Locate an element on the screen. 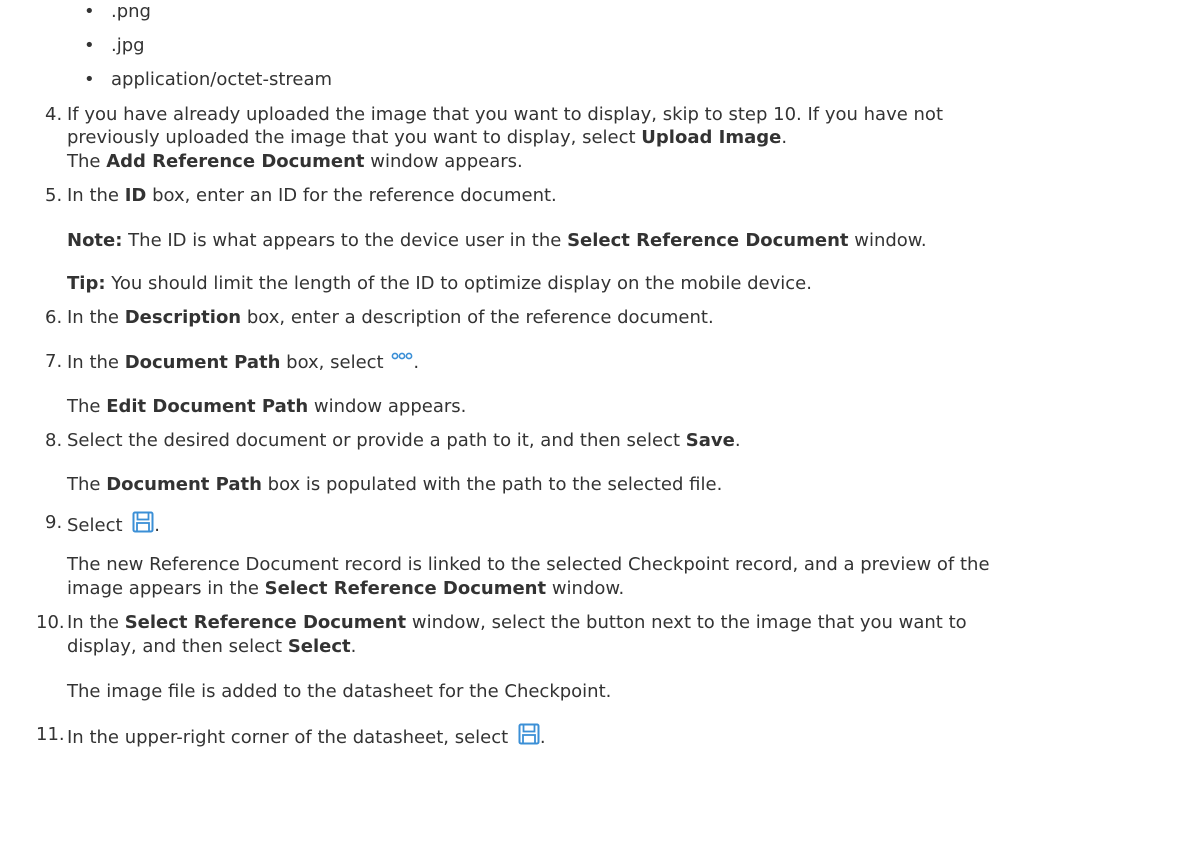 The height and width of the screenshot is (847, 1187). step-result: The Edit Document Path window appears. is located at coordinates (266, 407).